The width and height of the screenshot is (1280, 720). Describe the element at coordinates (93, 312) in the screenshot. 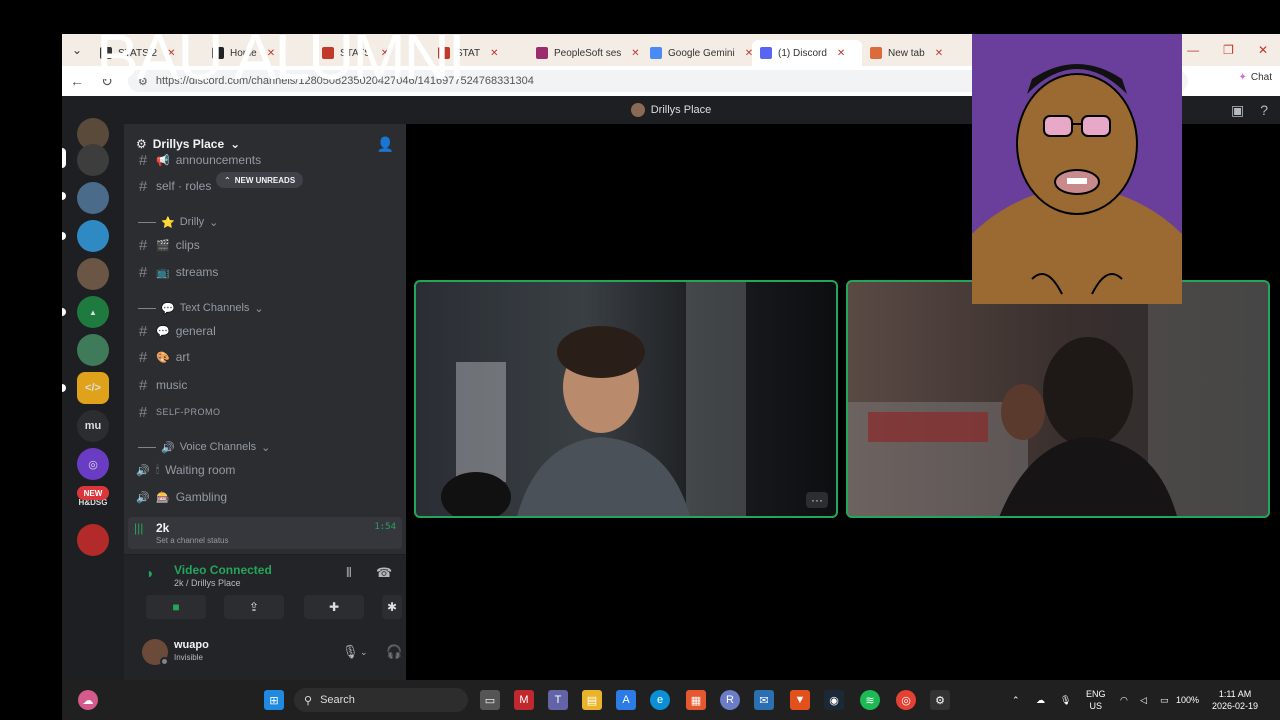

I see `server-icon: ▲` at that location.